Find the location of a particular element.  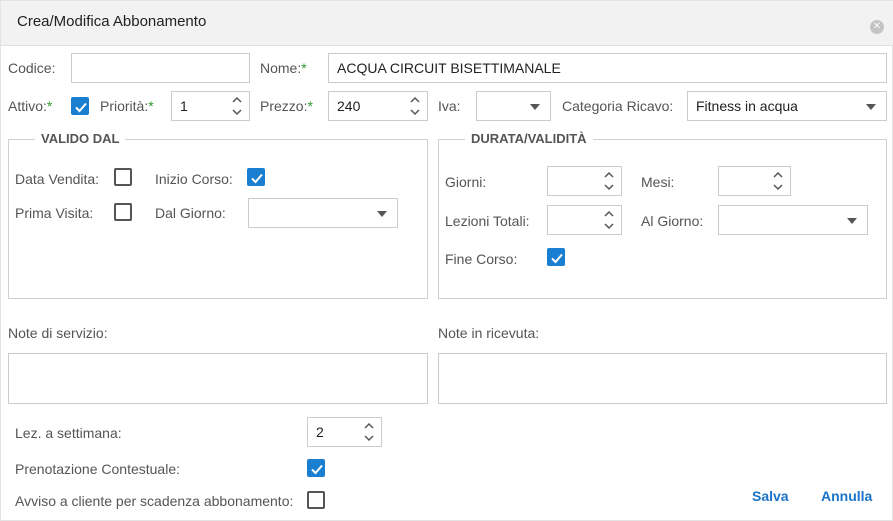

categoria-ricavo-value: Fitness in acqua is located at coordinates (747, 106).